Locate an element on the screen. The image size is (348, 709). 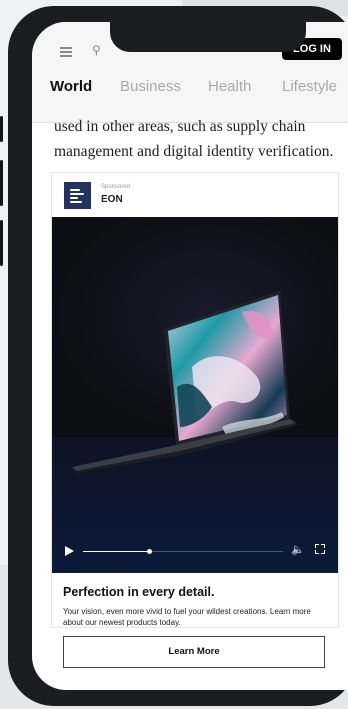
search-icon: ⚲ is located at coordinates (96, 50).